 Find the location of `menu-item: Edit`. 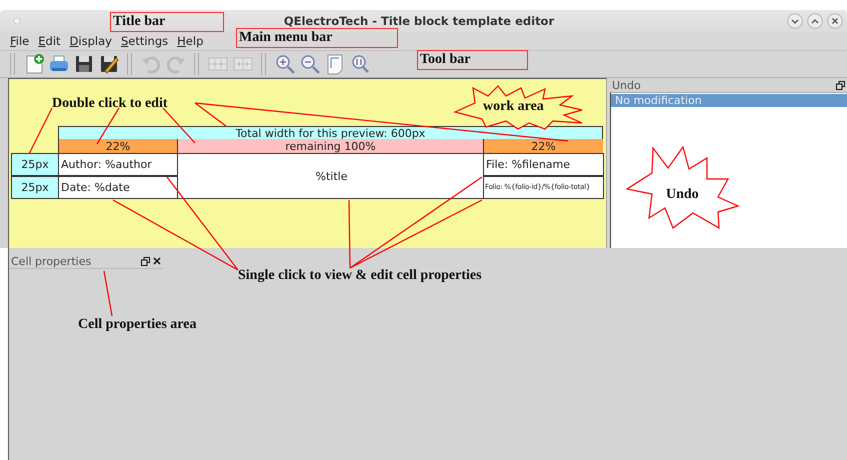

menu-item: Edit is located at coordinates (49, 41).